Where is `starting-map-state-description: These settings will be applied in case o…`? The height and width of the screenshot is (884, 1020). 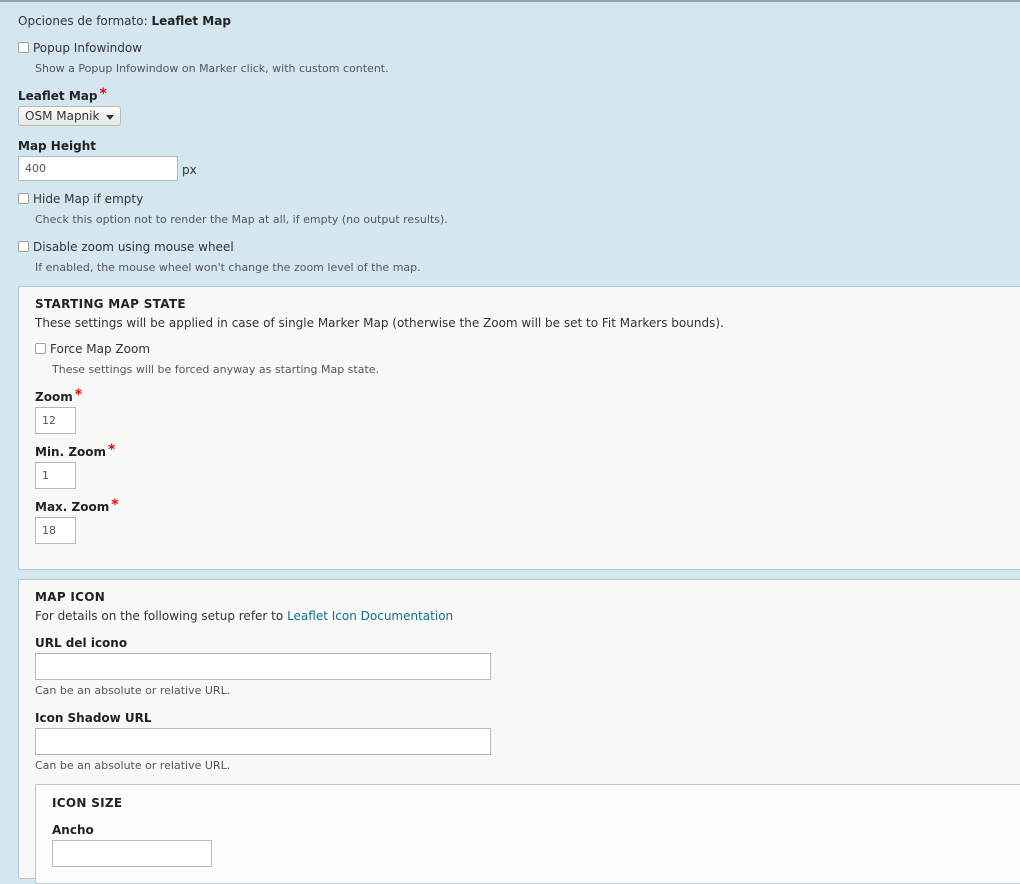 starting-map-state-description: These settings will be applied in case o… is located at coordinates (379, 323).